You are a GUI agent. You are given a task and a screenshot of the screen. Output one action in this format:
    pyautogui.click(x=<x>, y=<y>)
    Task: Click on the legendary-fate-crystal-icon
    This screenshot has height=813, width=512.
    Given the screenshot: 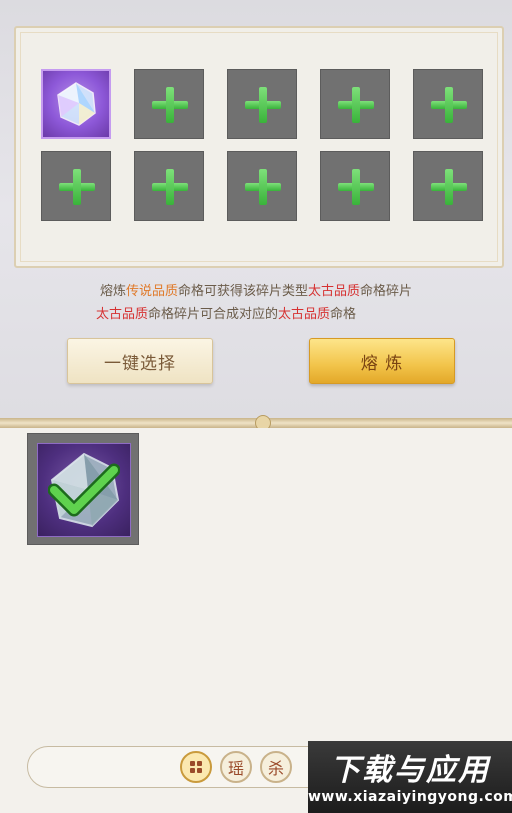 What is the action you would take?
    pyautogui.click(x=76, y=104)
    